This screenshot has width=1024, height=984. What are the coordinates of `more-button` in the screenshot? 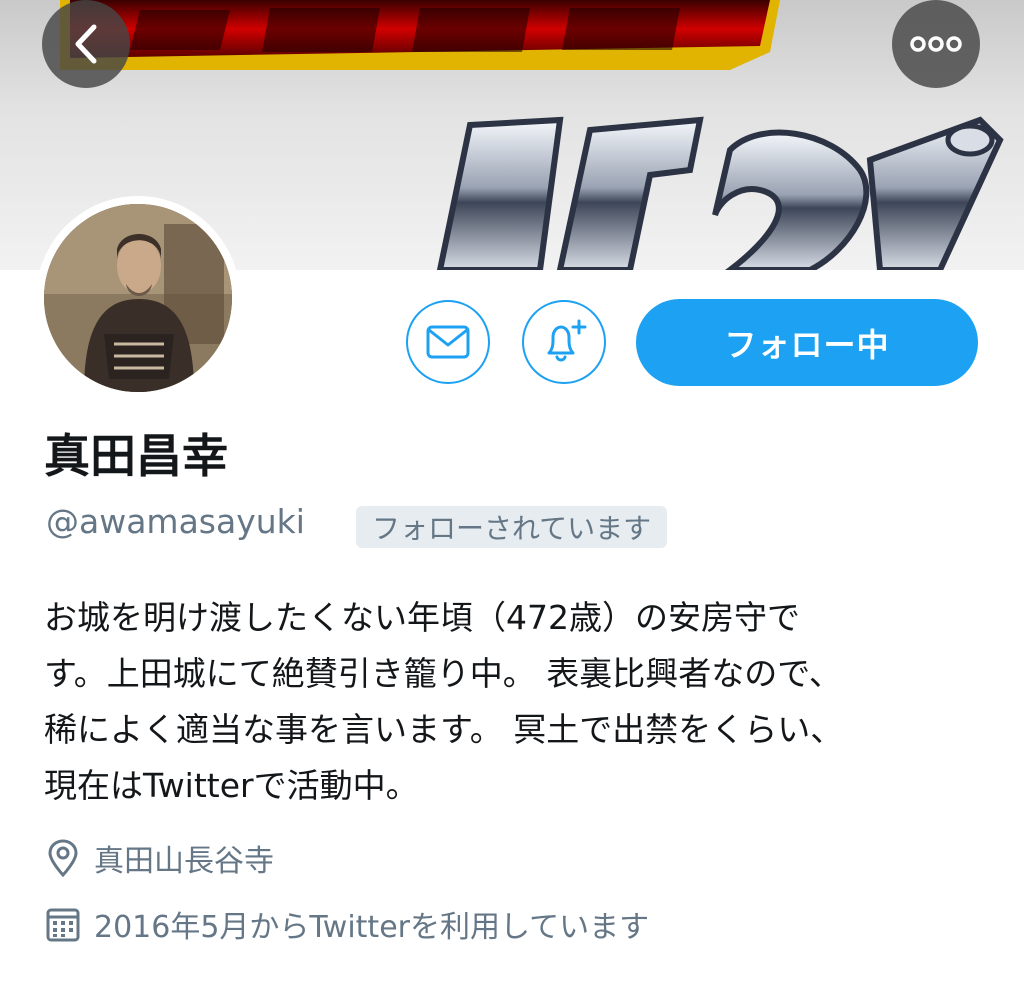 It's located at (936, 44).